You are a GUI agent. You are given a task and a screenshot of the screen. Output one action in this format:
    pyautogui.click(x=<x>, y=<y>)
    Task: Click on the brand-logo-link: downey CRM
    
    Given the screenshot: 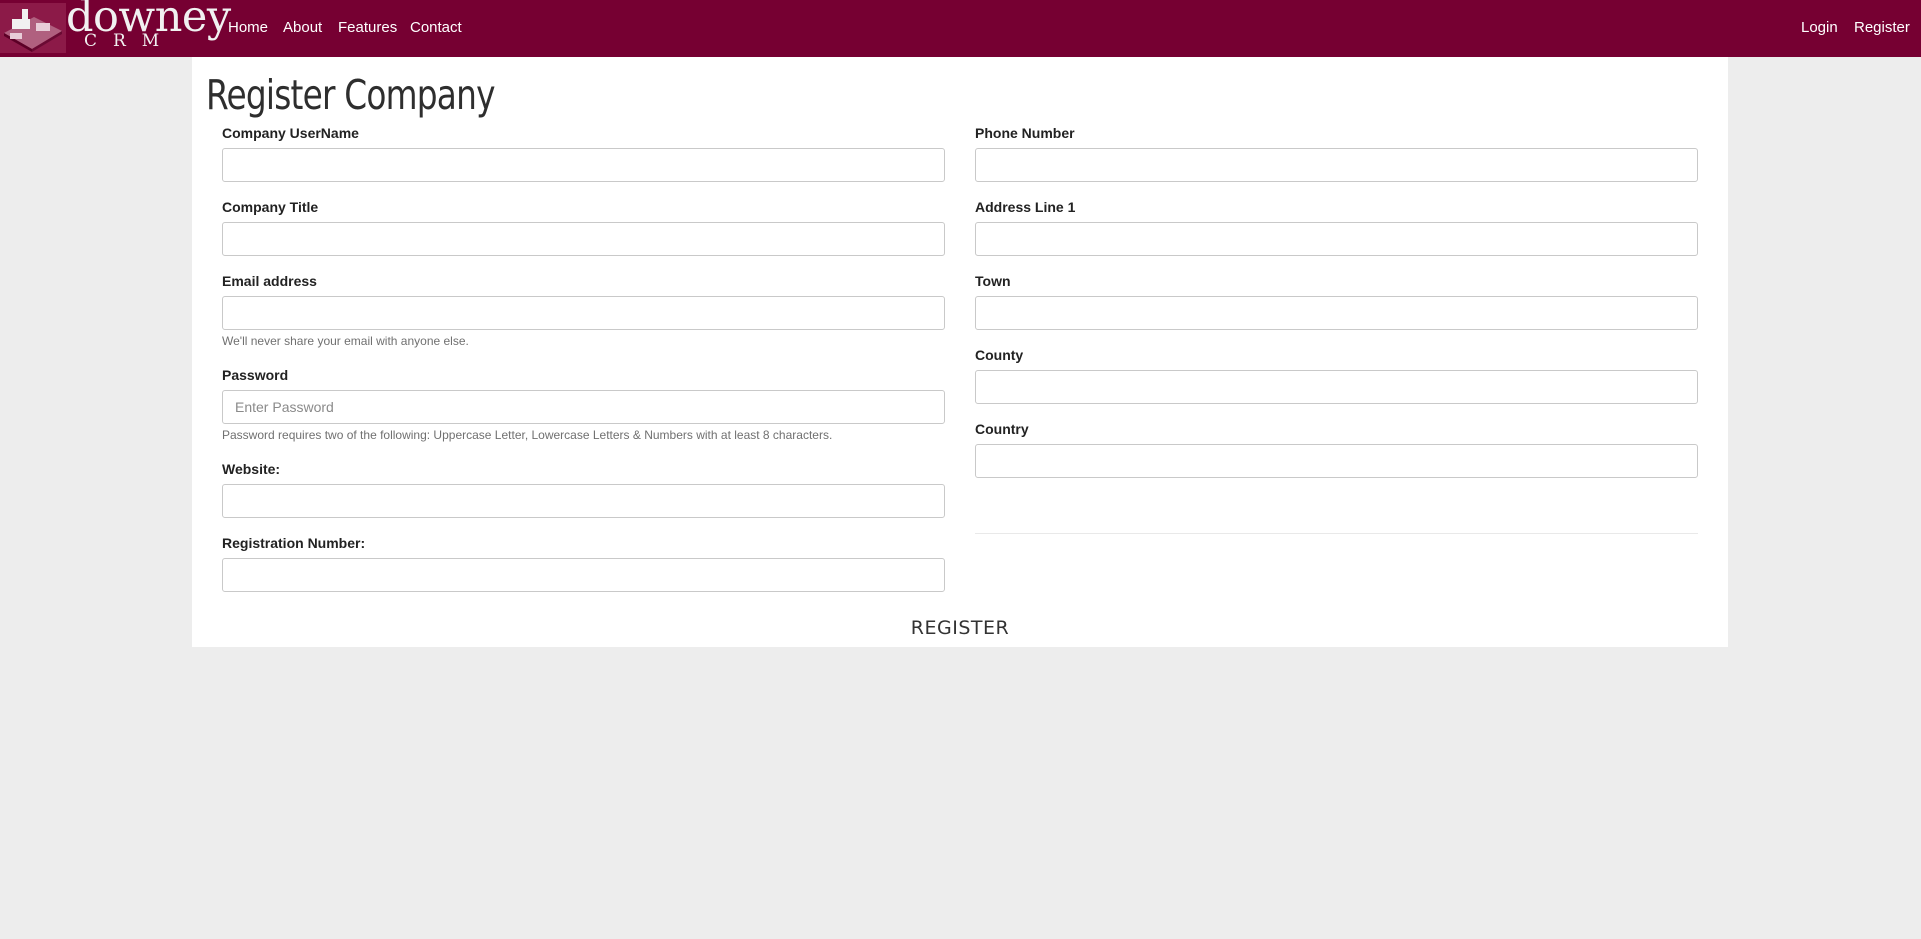 What is the action you would take?
    pyautogui.click(x=115, y=28)
    